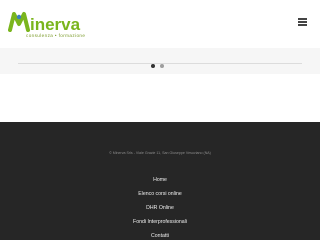 The image size is (320, 243). I want to click on footer-link-dhr-online: DHR Online, so click(160, 208).